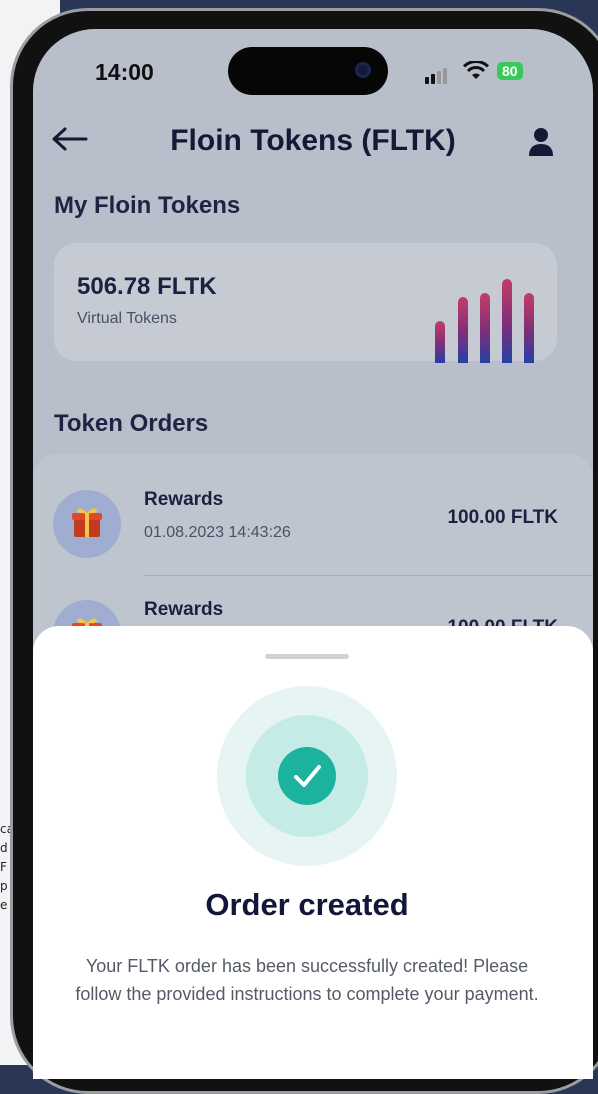  What do you see at coordinates (147, 286) in the screenshot?
I see `token-balance: 506.78 FLTK` at bounding box center [147, 286].